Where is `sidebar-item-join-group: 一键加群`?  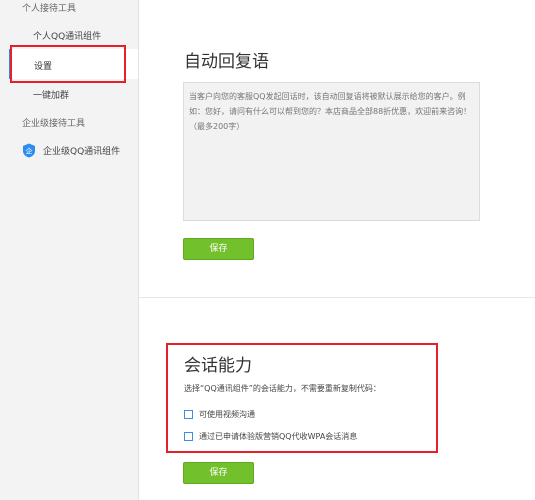
sidebar-item-join-group: 一键加群 is located at coordinates (51, 94).